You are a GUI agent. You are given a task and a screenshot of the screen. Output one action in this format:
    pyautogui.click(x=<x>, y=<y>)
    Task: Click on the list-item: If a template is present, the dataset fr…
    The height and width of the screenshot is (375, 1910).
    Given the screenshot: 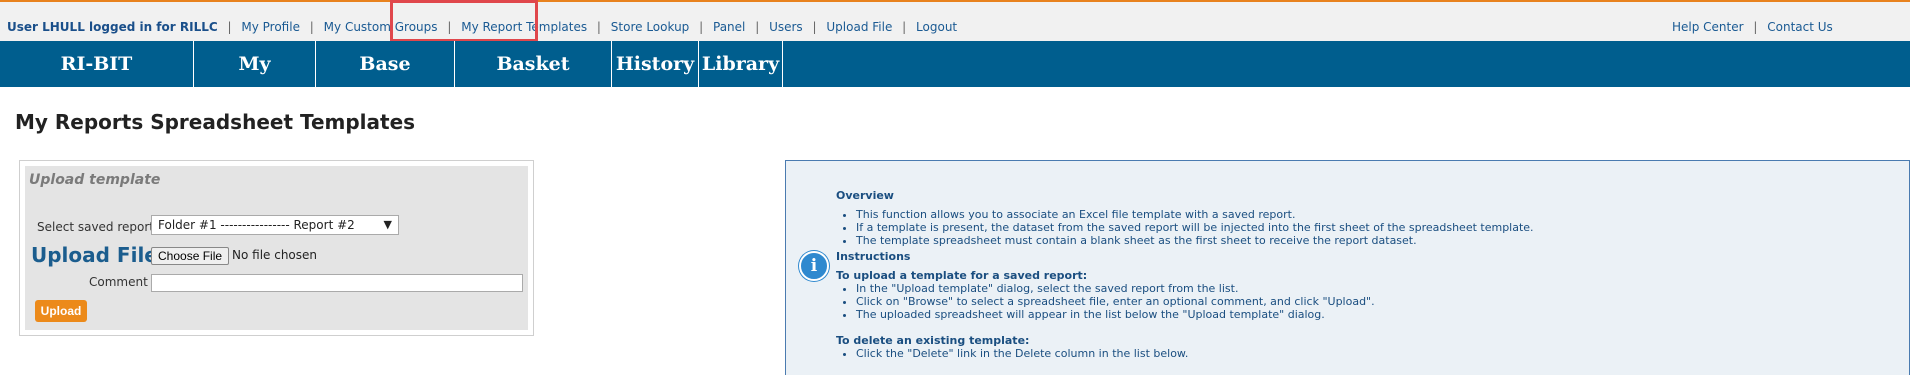 What is the action you would take?
    pyautogui.click(x=1376, y=227)
    